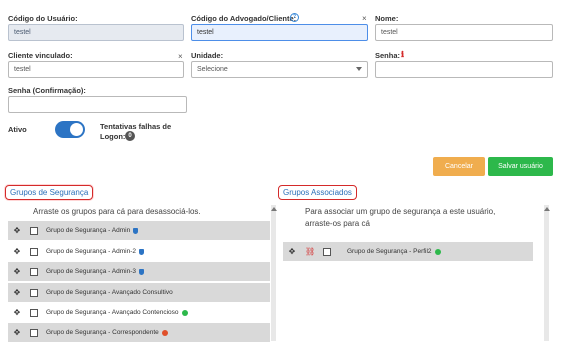 This screenshot has width=567, height=342. I want to click on unit-select-value: Selecione, so click(212, 69).